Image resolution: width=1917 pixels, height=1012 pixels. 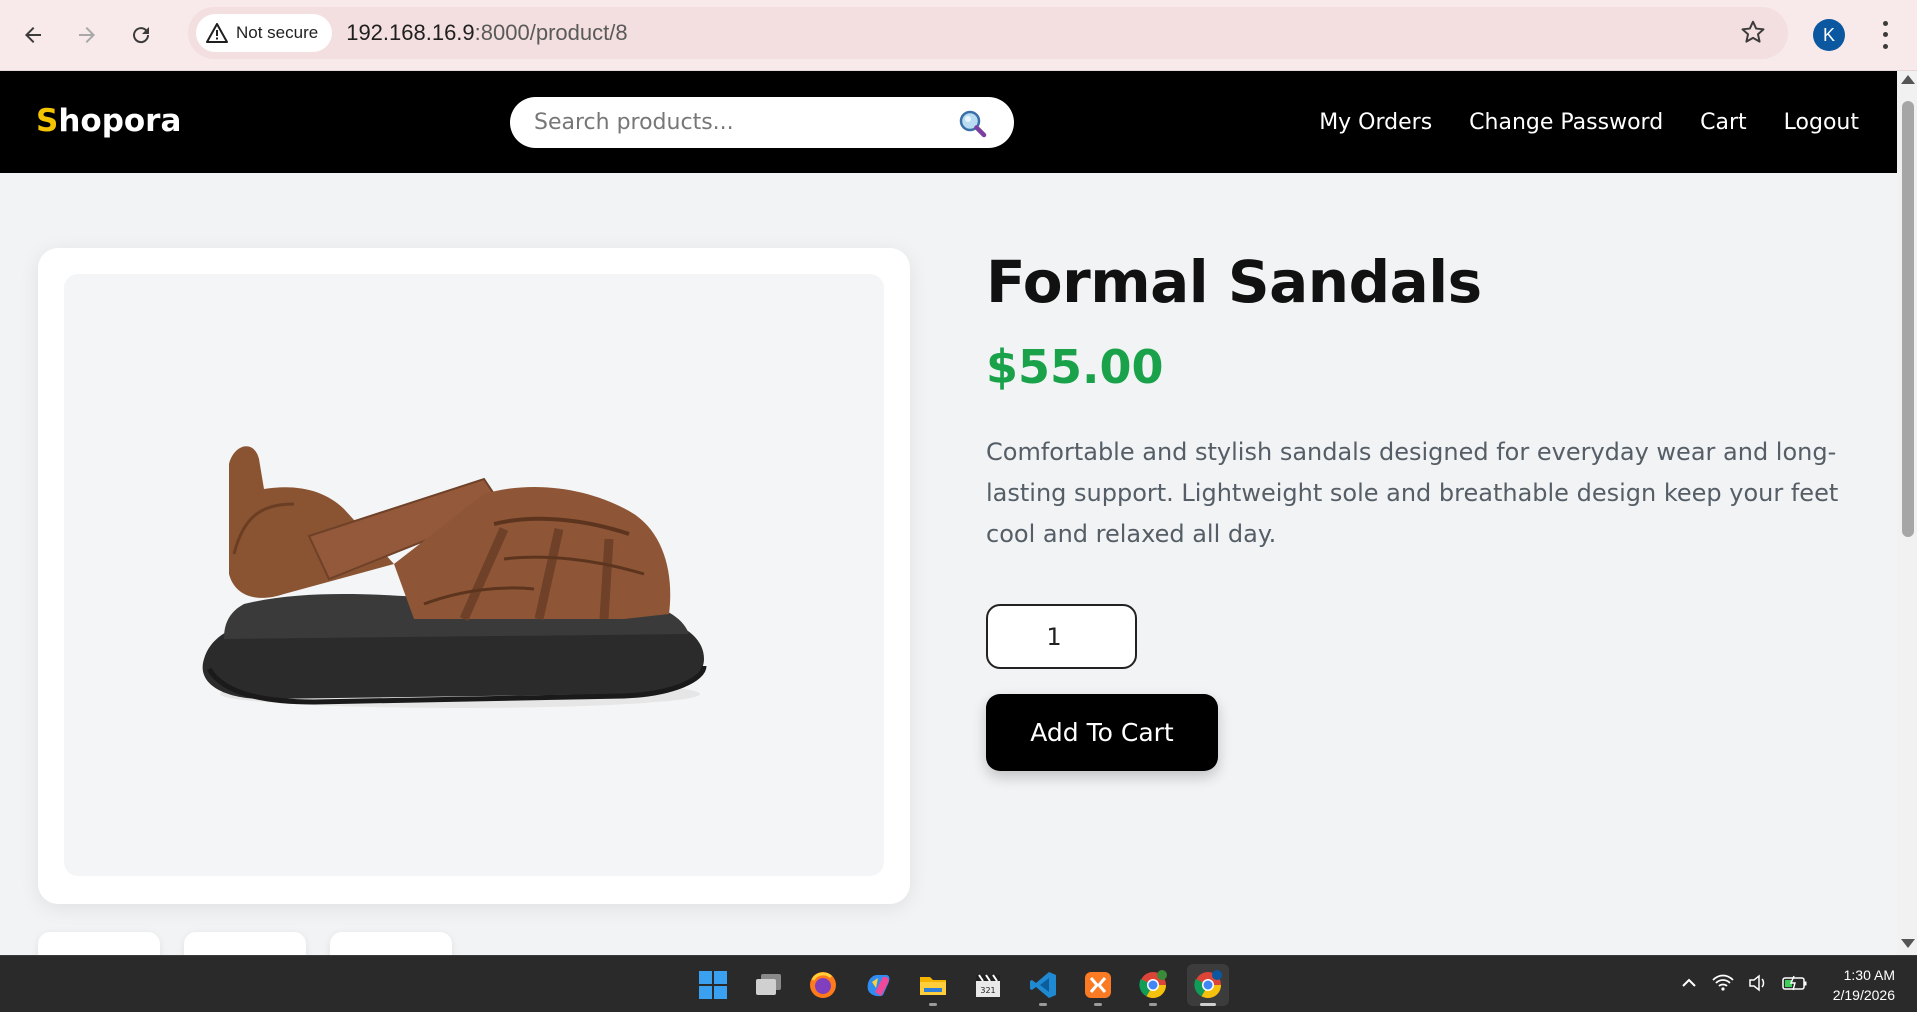 I want to click on page-scrollbar, so click(x=1907, y=513).